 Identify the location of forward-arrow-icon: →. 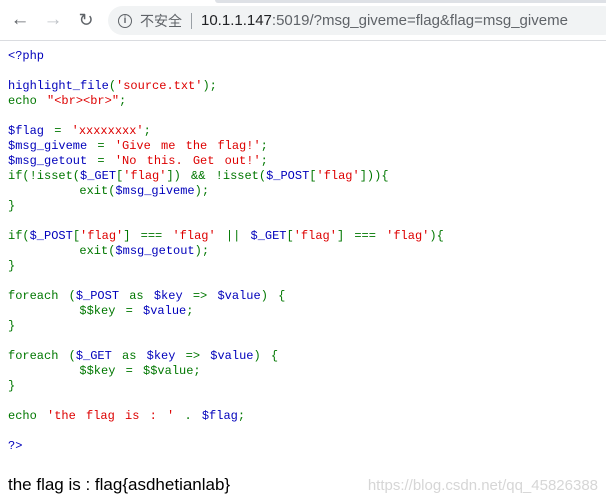
(53, 20).